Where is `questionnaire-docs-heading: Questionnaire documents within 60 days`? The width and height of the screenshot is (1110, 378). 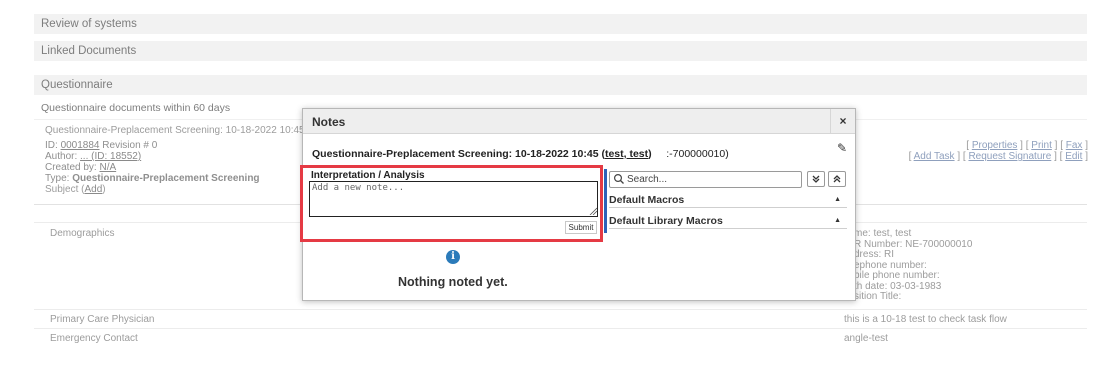
questionnaire-docs-heading: Questionnaire documents within 60 days is located at coordinates (136, 108).